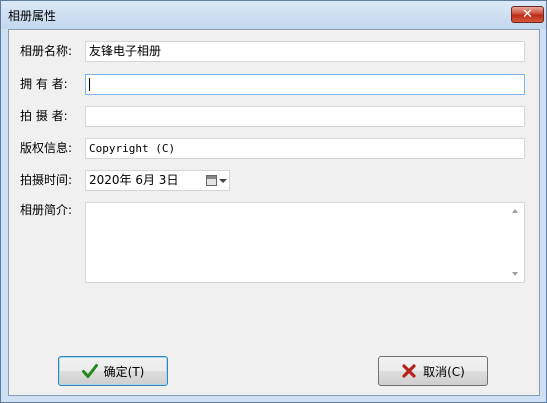  Describe the element at coordinates (132, 148) in the screenshot. I see `copyright-value: Copyright (C)` at that location.